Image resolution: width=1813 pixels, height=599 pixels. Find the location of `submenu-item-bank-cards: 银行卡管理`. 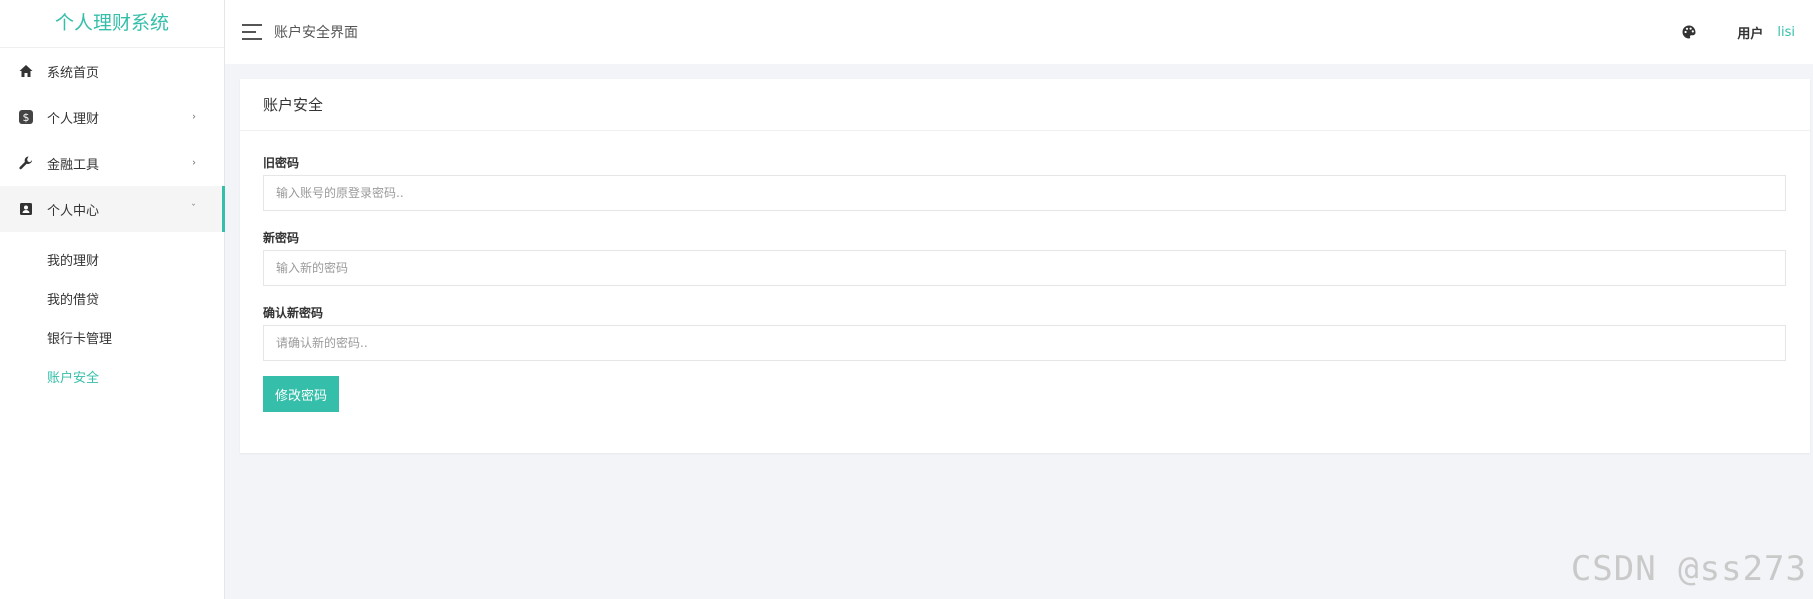

submenu-item-bank-cards: 银行卡管理 is located at coordinates (112, 339).